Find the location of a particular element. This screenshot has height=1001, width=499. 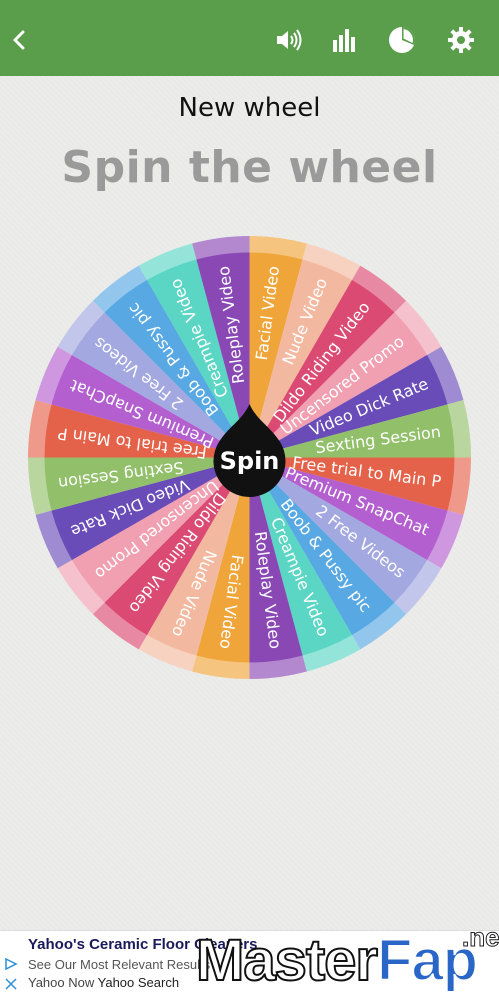

ad-source-prefix: Yahoo Now is located at coordinates (61, 982).